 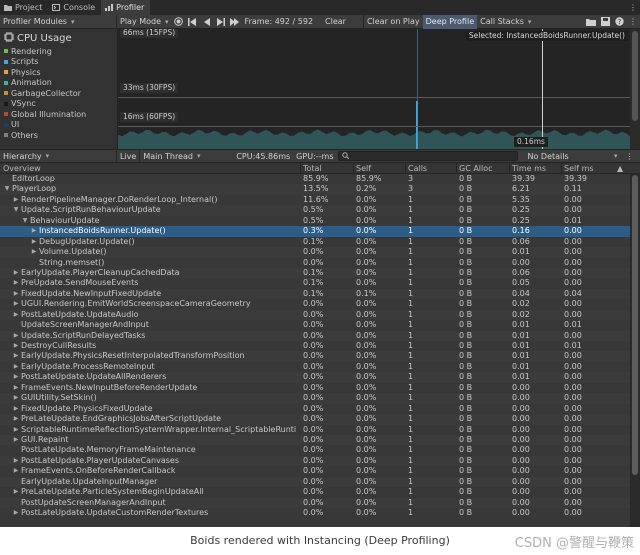 What do you see at coordinates (186, 156) in the screenshot?
I see `thread-dropdown: Main Thread` at bounding box center [186, 156].